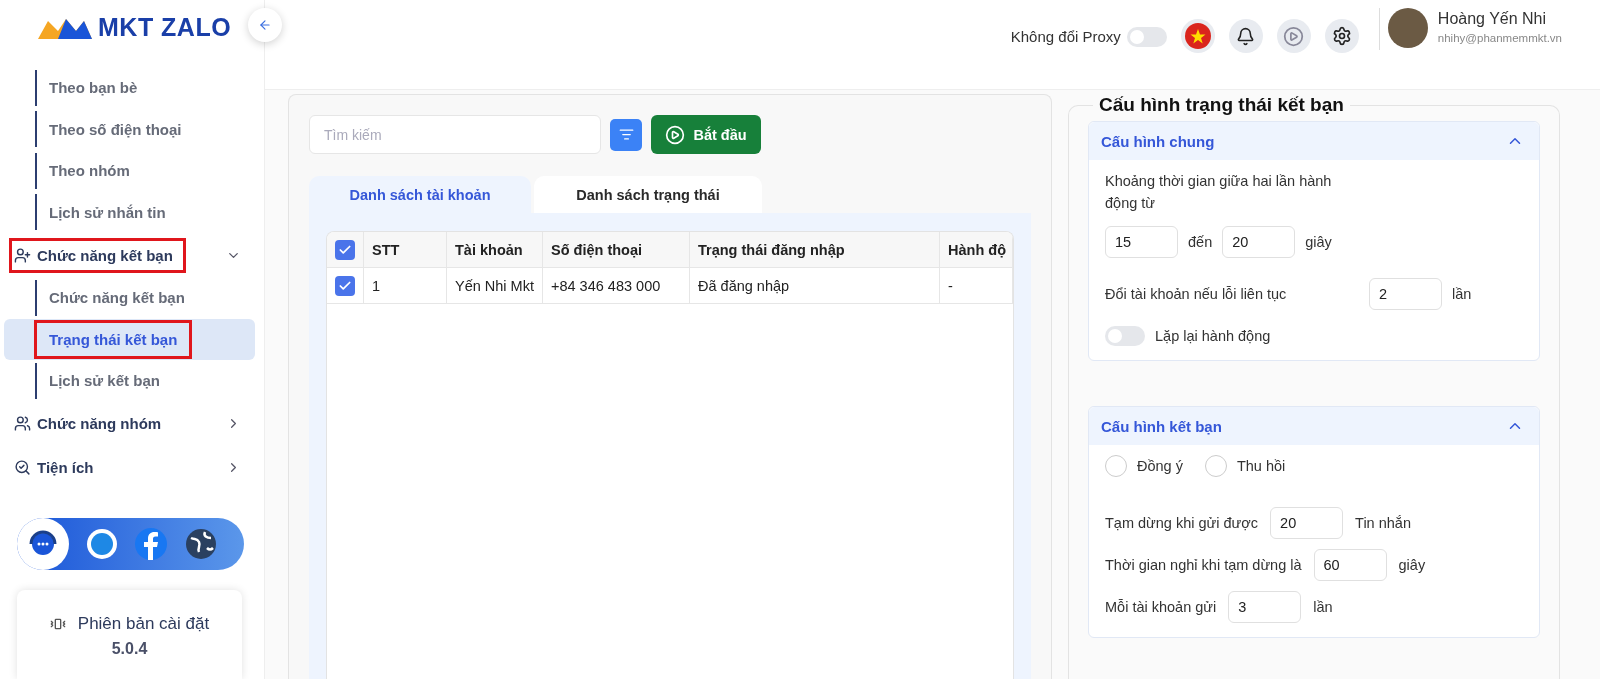 The height and width of the screenshot is (679, 1600). Describe the element at coordinates (107, 212) in the screenshot. I see `sidebar-item: Lịch sử nhắn tin` at that location.